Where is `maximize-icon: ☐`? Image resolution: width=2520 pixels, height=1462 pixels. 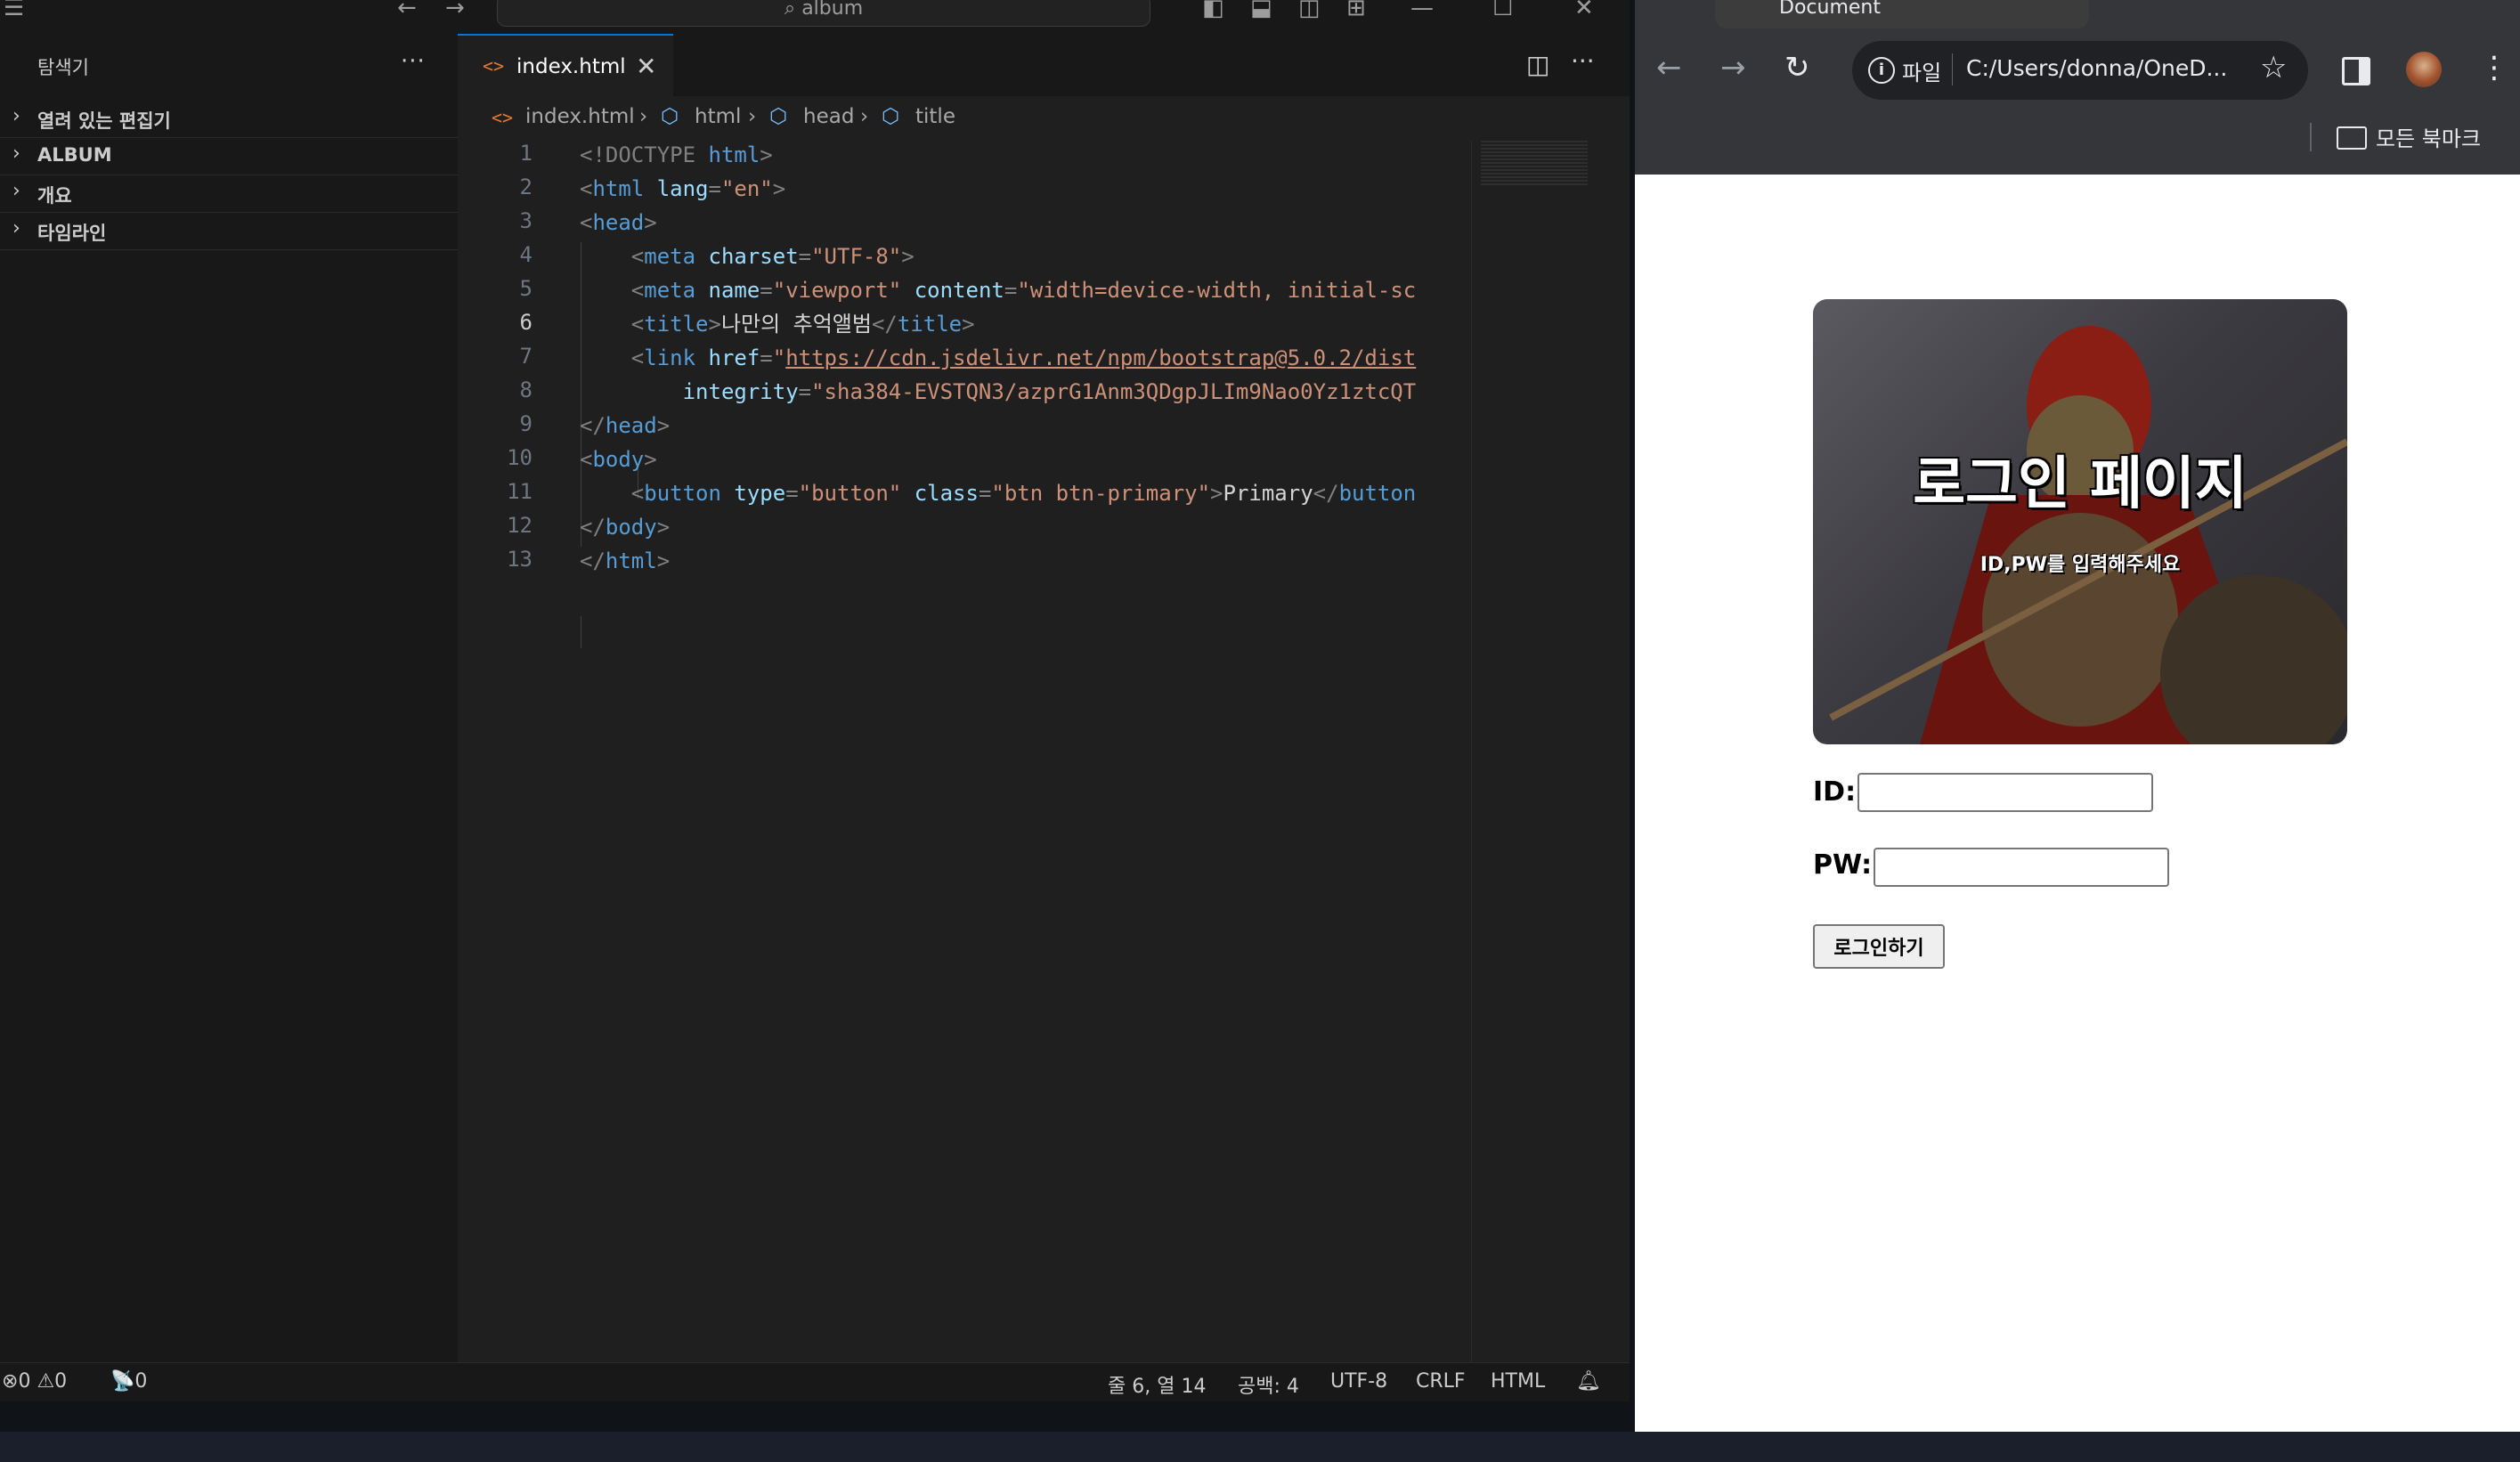
maximize-icon: ☐ is located at coordinates (1502, 10).